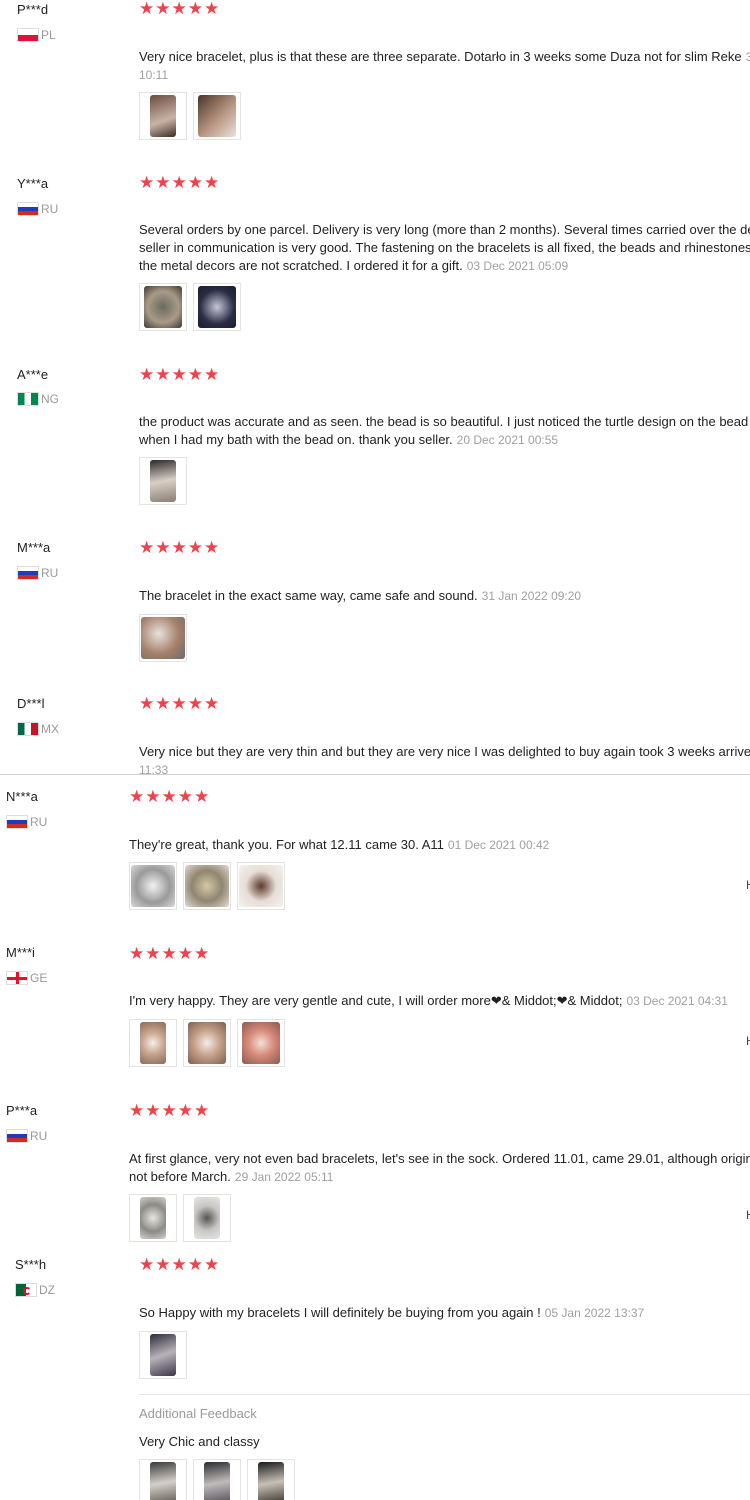 This screenshot has width=750, height=1500. Describe the element at coordinates (33, 374) in the screenshot. I see `reviewer-name: A***e` at that location.